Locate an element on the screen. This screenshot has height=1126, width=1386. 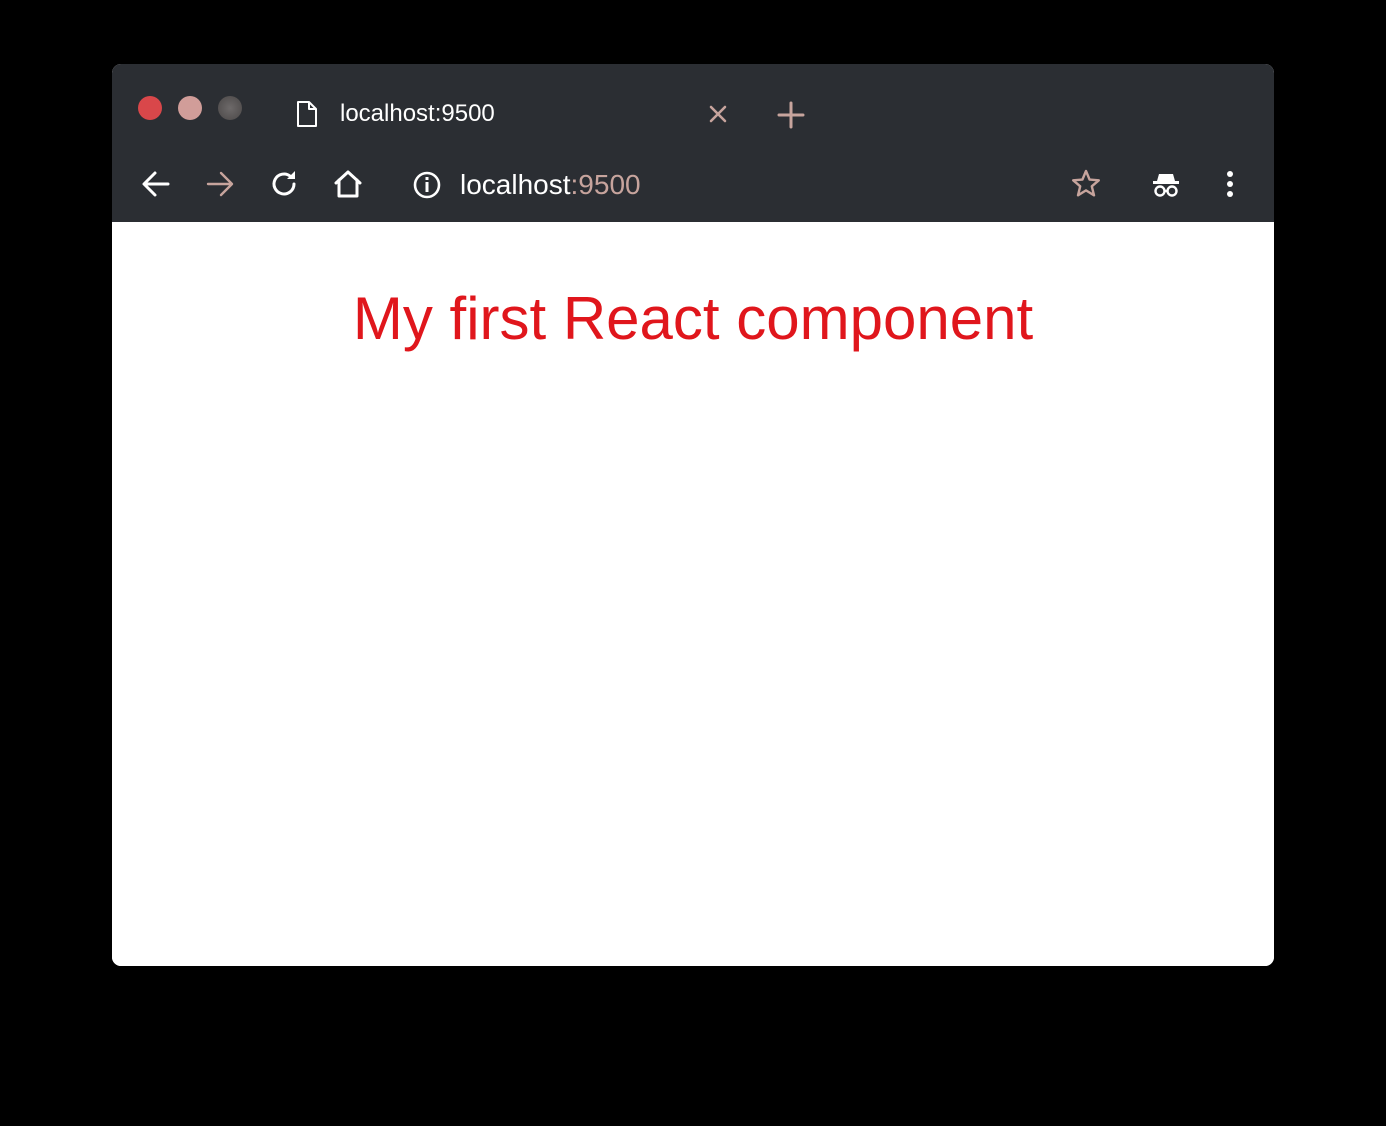
url-text: localhost:9500 is located at coordinates (550, 185).